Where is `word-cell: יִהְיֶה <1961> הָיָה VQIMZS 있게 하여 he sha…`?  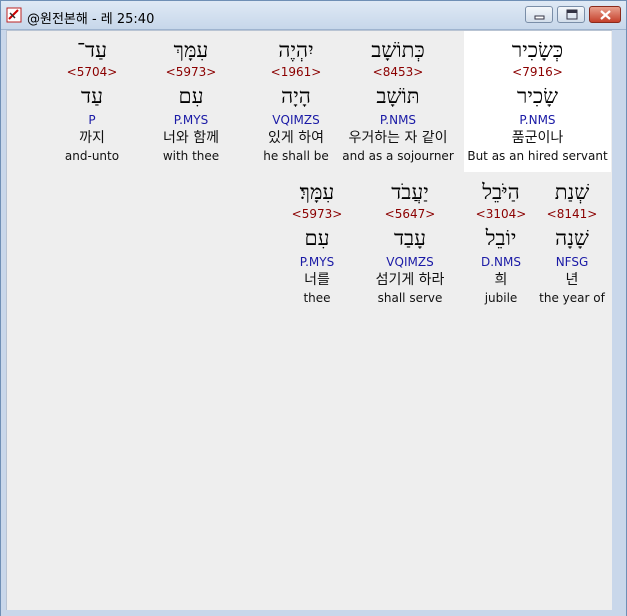 word-cell: יִהְיֶה <1961> הָיָה VQIMZS 있게 하여 he sha… is located at coordinates (296, 101).